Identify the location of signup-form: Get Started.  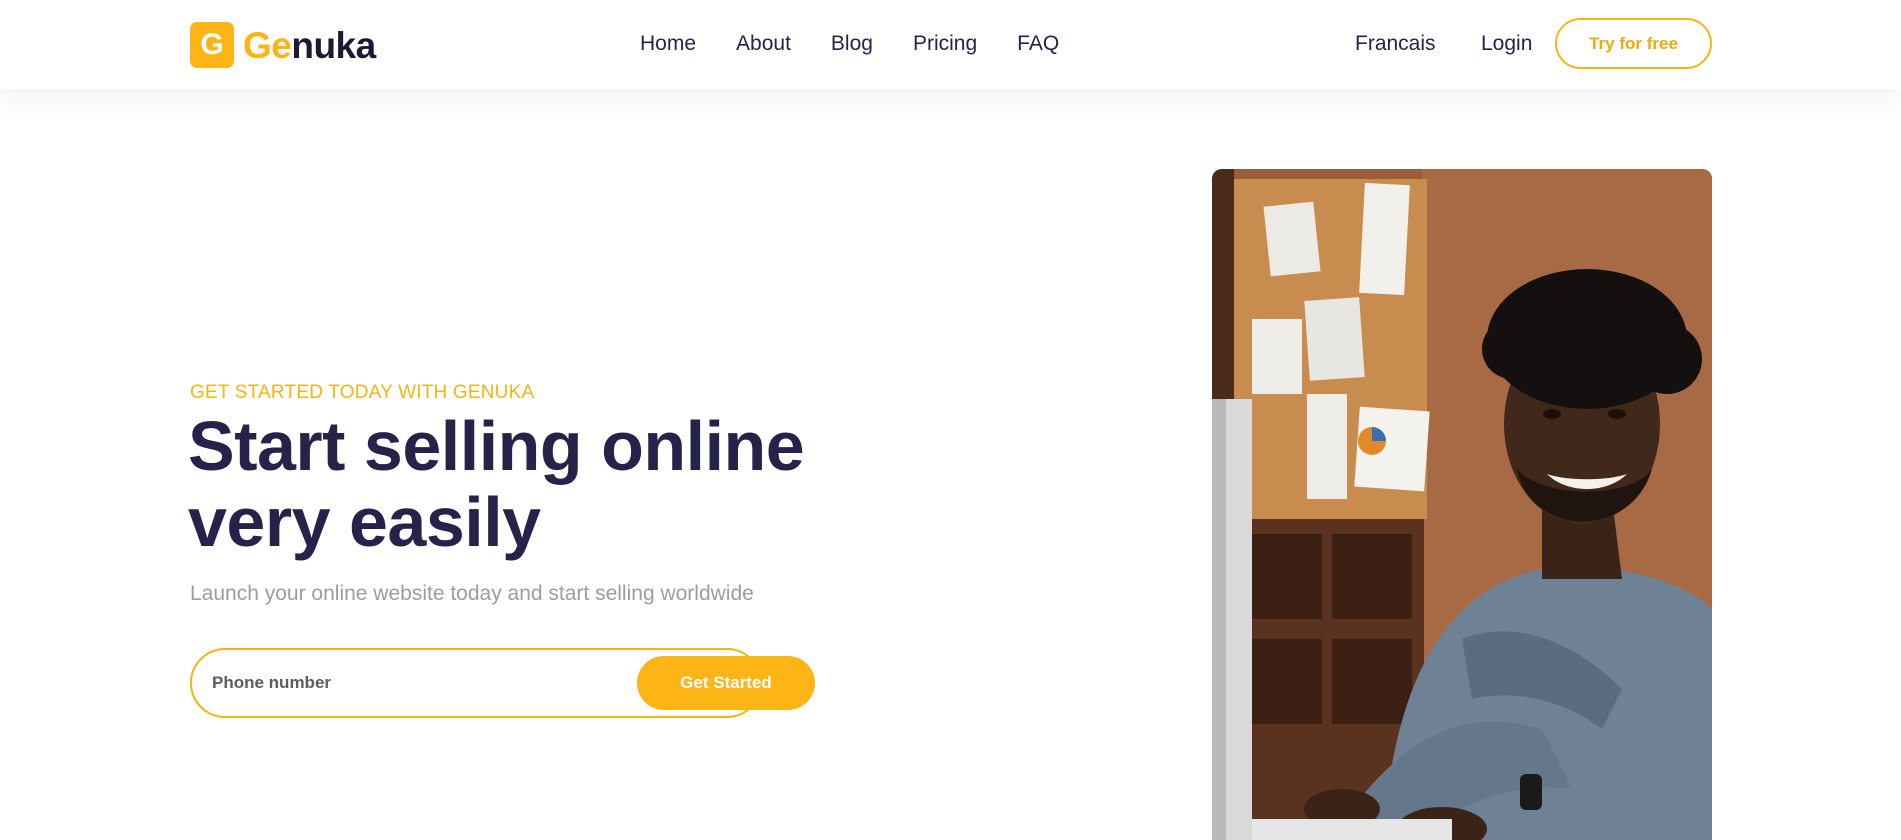
(503, 683).